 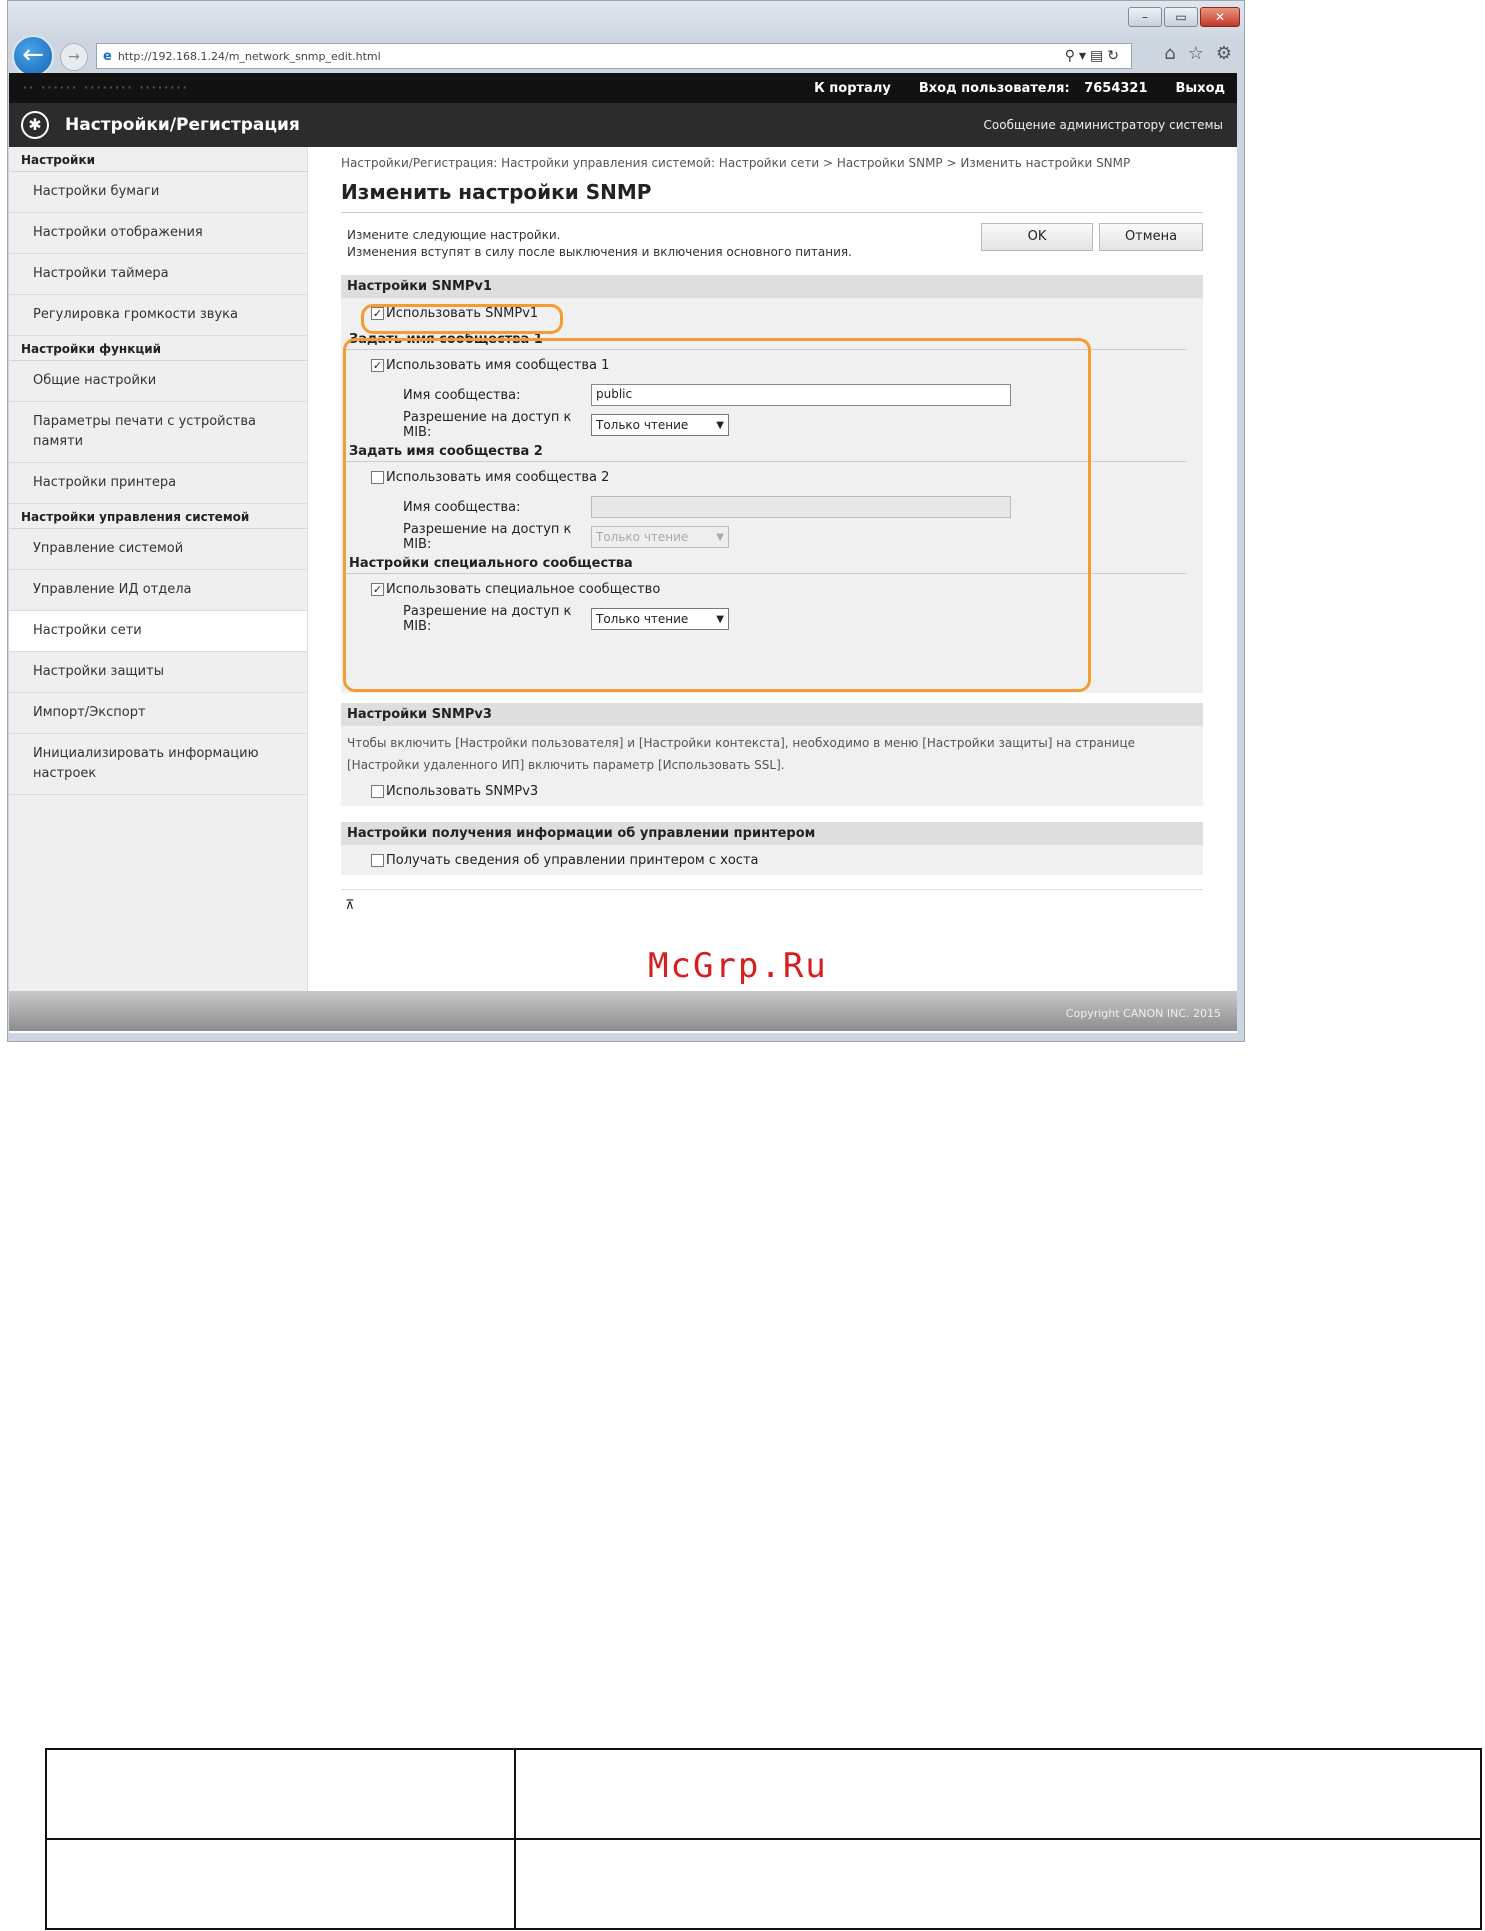 What do you see at coordinates (158, 713) in the screenshot?
I see `sidebar-item-import-export: Импорт/Экспорт` at bounding box center [158, 713].